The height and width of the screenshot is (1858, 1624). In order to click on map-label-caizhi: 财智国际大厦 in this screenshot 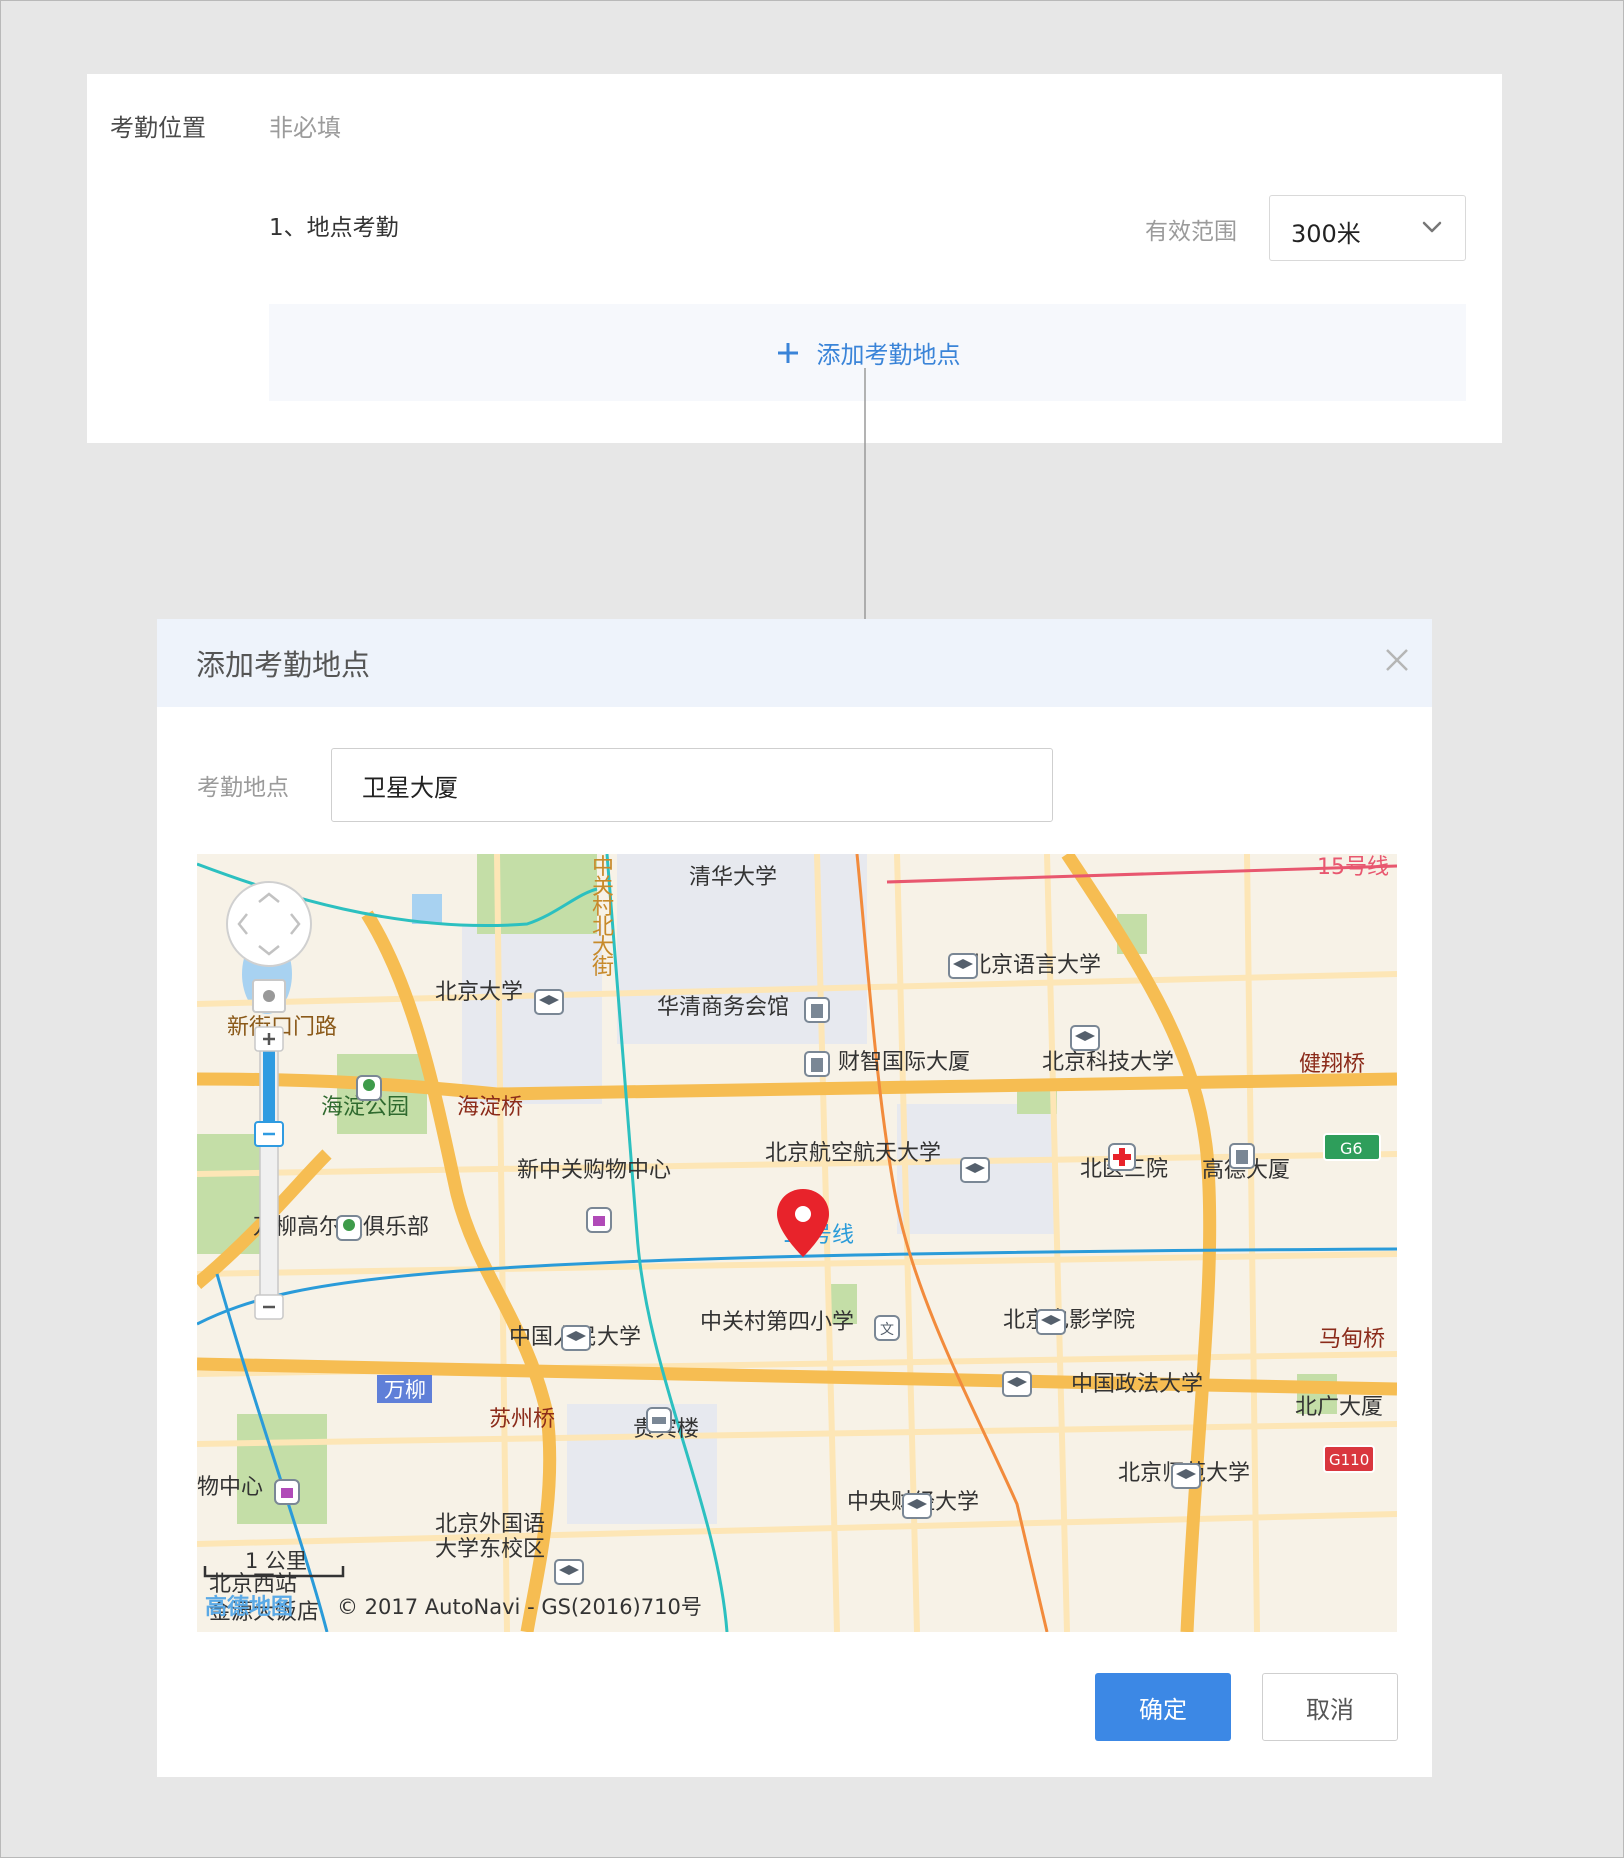, I will do `click(904, 1062)`.